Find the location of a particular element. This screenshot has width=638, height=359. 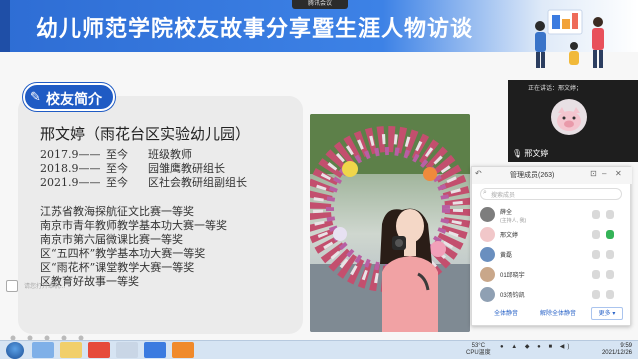

player-icon is located at coordinates (183, 350).